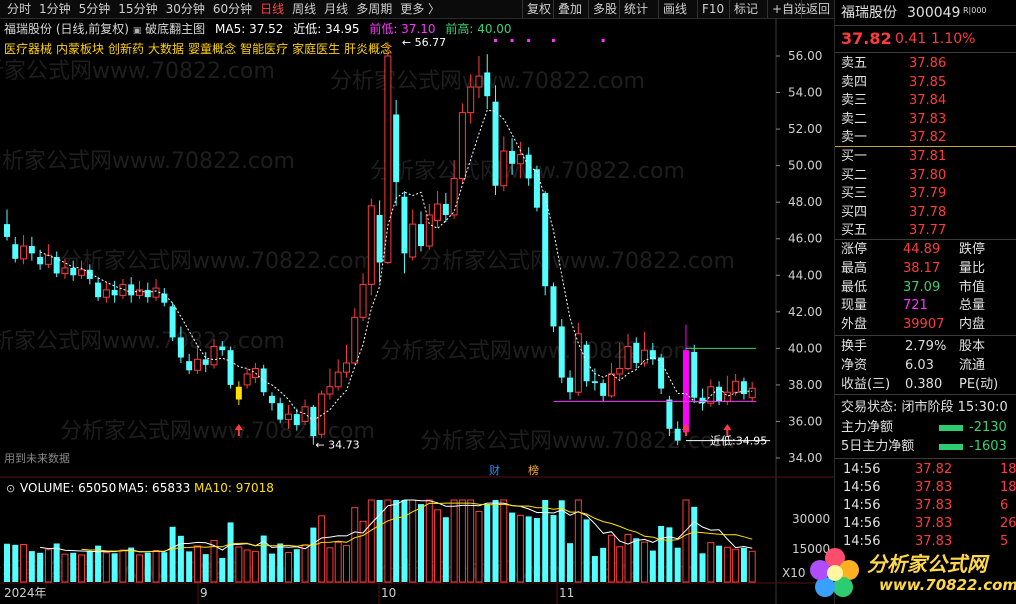 Image resolution: width=1016 pixels, height=604 pixels. I want to click on stat-label-2: PE(动), so click(979, 384).